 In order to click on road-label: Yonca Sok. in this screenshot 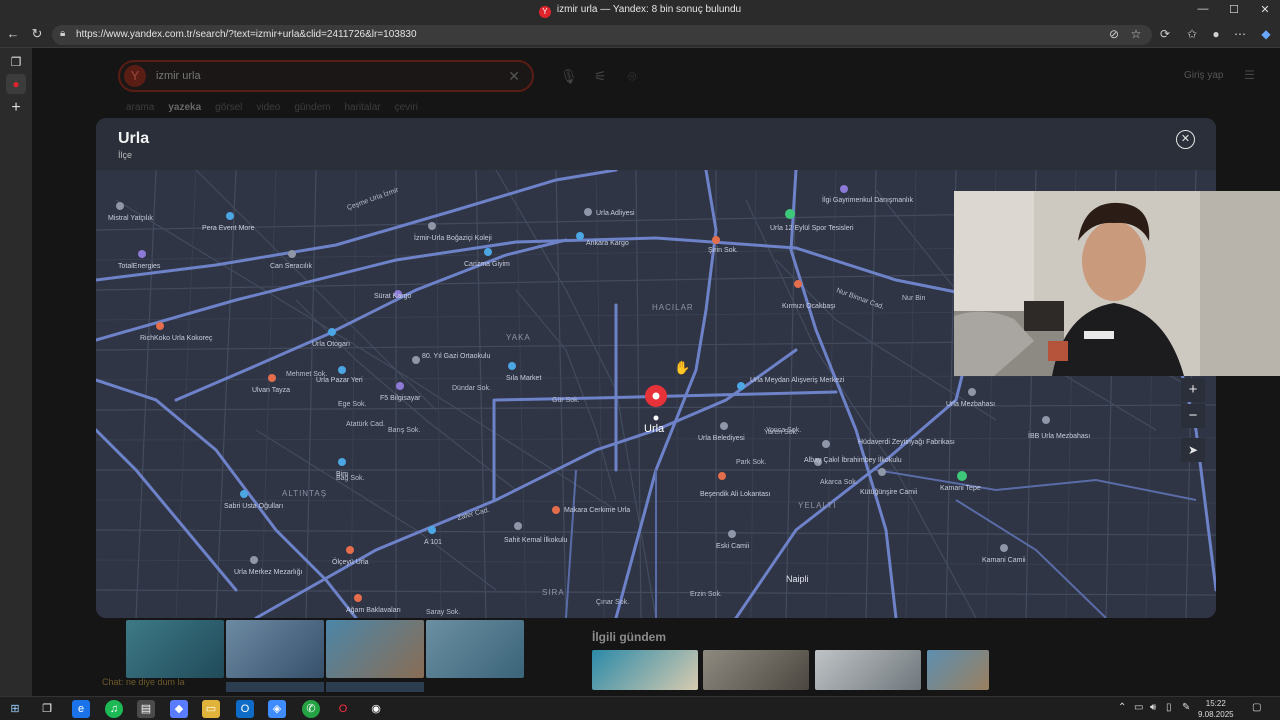, I will do `click(783, 430)`.